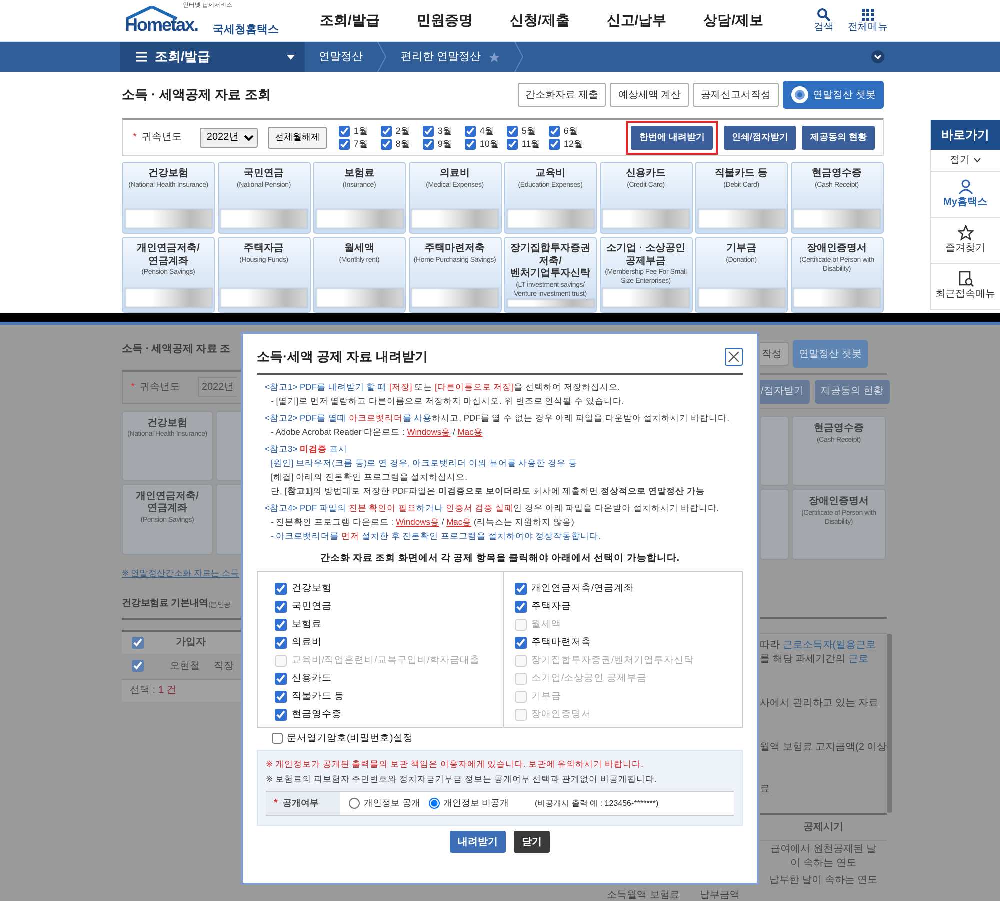 The image size is (1000, 901). I want to click on radio-label: 개인정보 비공개, so click(477, 803).